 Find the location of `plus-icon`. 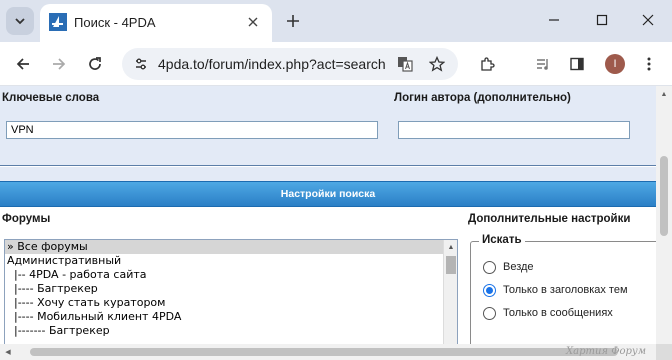

plus-icon is located at coordinates (293, 21).